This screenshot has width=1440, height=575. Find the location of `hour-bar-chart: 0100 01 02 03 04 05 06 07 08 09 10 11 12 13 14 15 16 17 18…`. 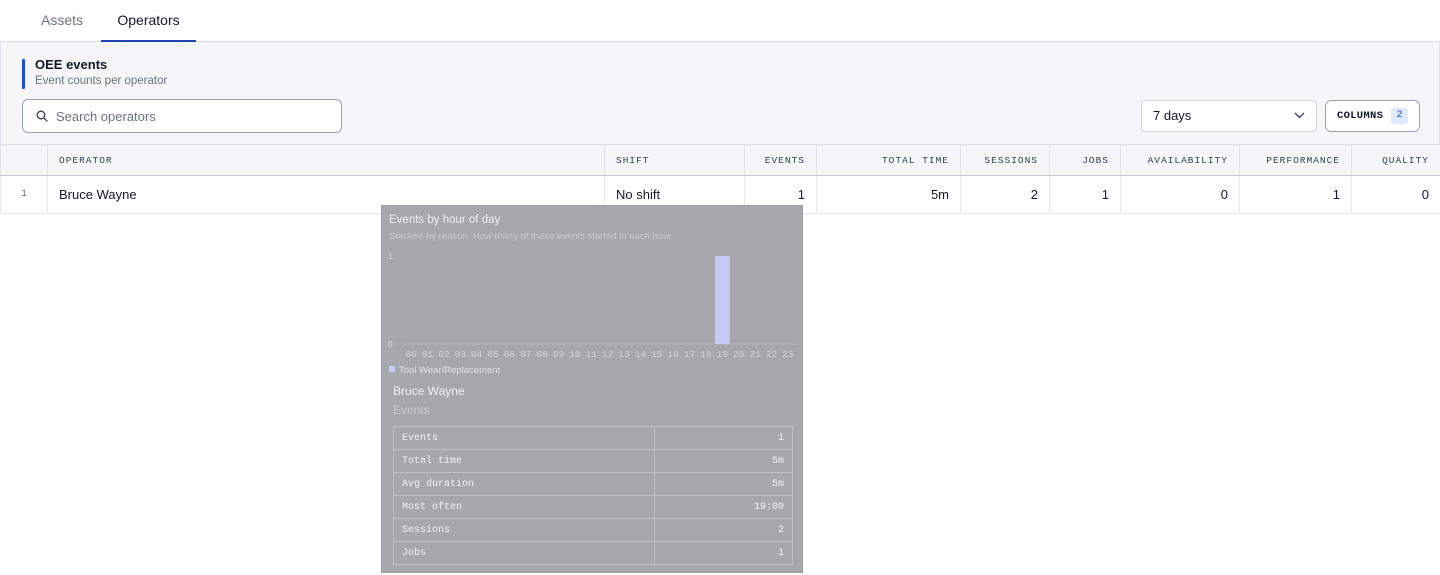

hour-bar-chart: 0100 01 02 03 04 05 06 07 08 09 10 11 12 13 14 15 16 17 18… is located at coordinates (592, 306).